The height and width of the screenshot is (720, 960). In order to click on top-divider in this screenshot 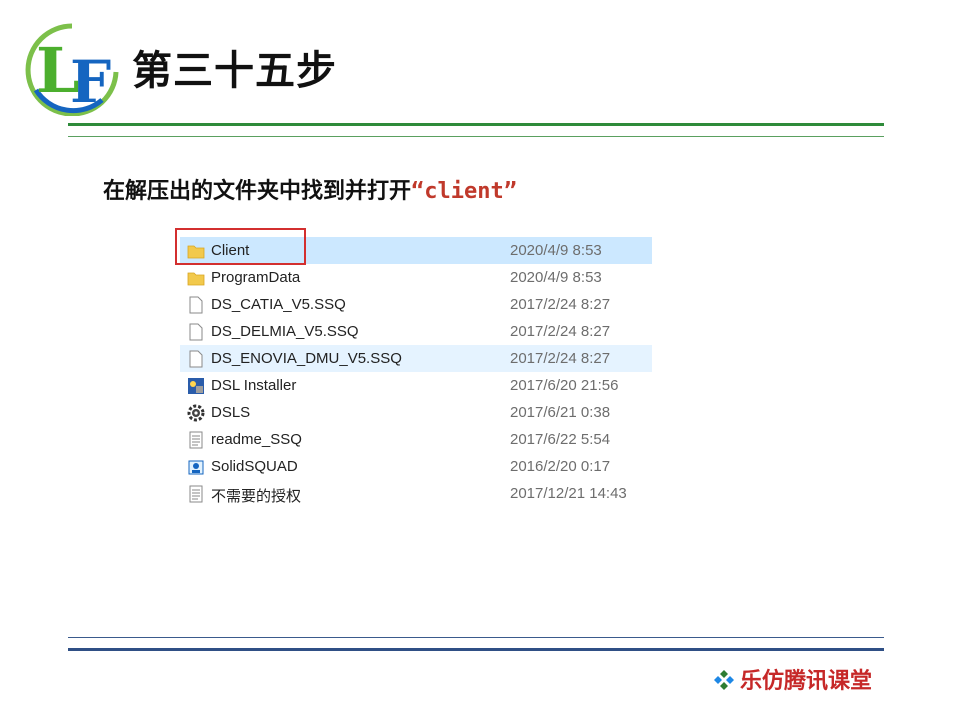, I will do `click(476, 124)`.